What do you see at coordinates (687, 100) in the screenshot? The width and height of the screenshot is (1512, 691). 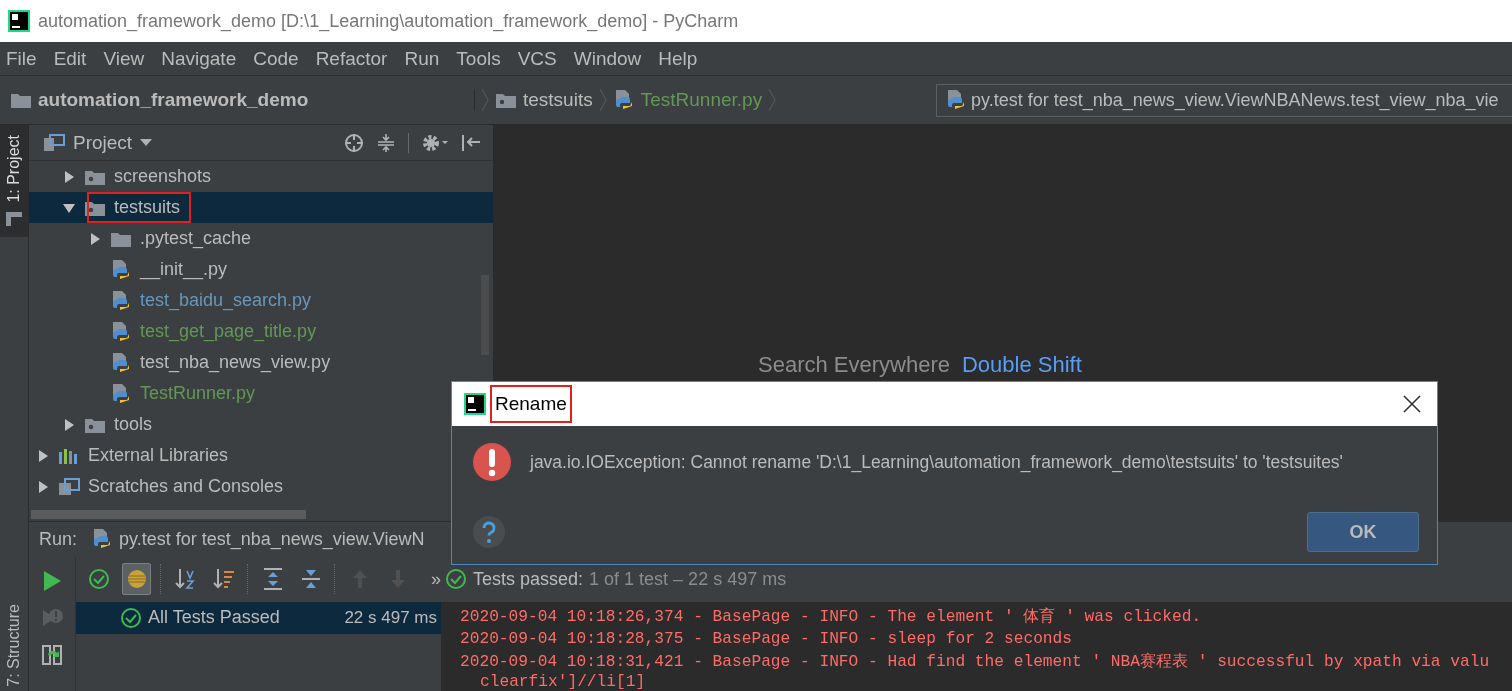 I see `breadcrumb: TestRunner.py` at bounding box center [687, 100].